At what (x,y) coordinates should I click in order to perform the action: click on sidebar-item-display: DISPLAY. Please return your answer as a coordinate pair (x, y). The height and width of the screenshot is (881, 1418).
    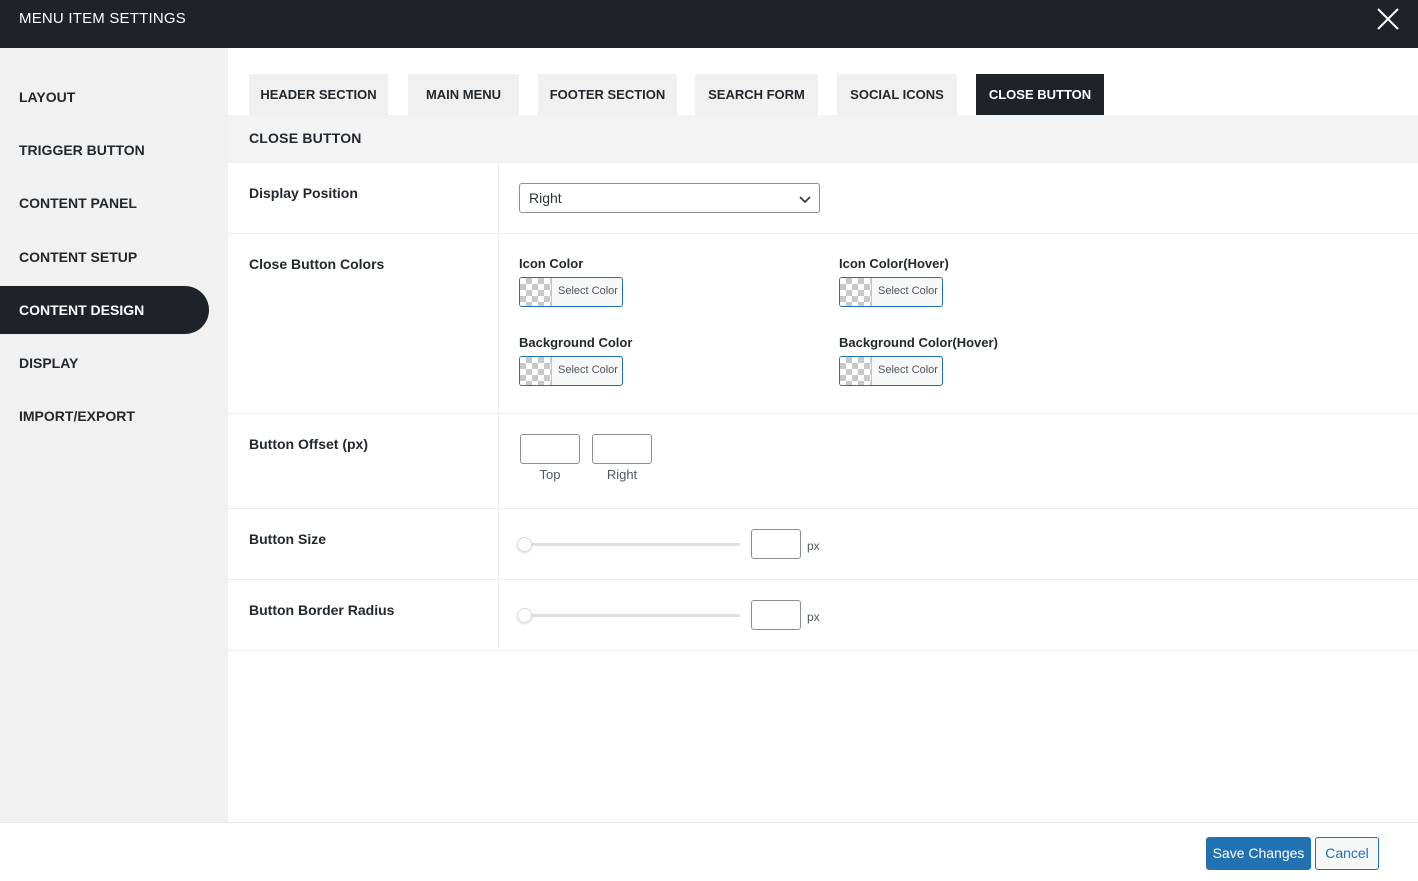
    Looking at the image, I should click on (104, 363).